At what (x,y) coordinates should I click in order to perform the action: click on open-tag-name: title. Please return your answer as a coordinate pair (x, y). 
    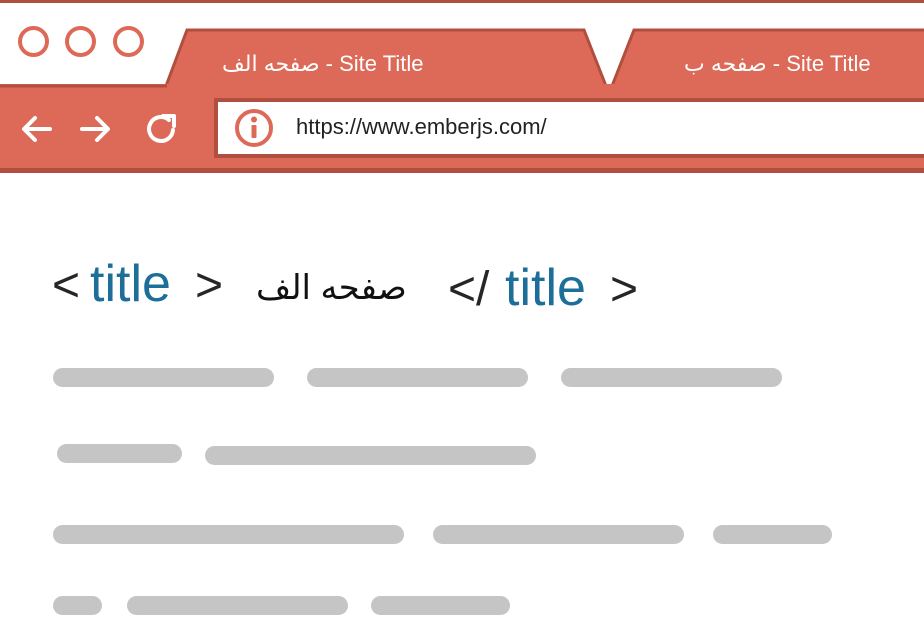
    Looking at the image, I should click on (130, 284).